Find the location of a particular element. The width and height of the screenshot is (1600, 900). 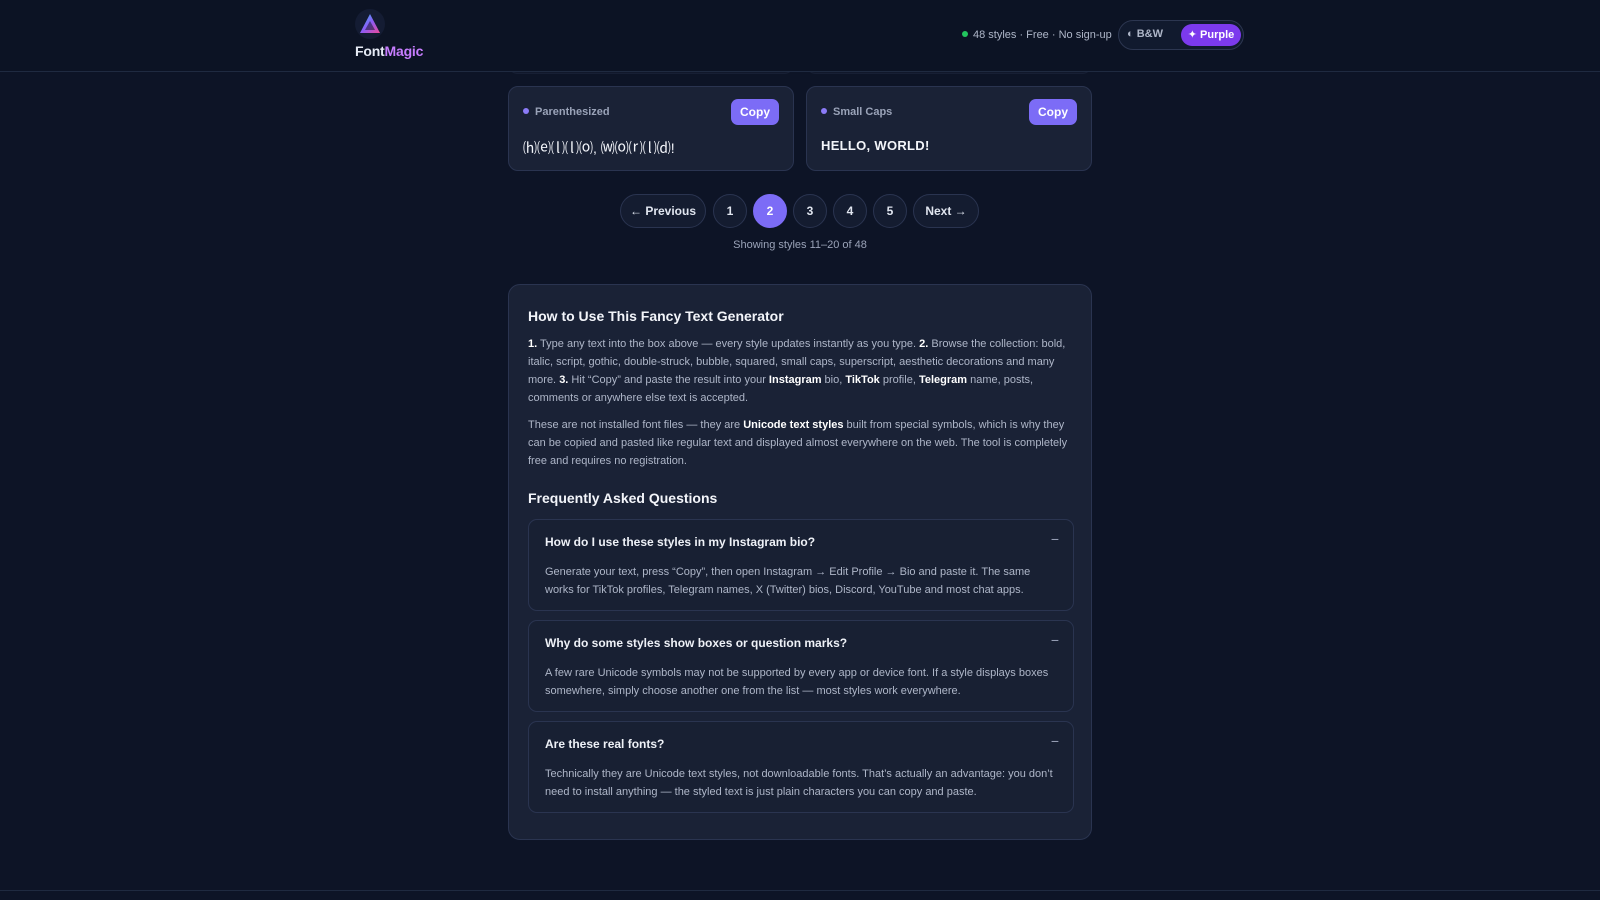

pagination-info: Showing styles 11–20 of 48 is located at coordinates (800, 245).